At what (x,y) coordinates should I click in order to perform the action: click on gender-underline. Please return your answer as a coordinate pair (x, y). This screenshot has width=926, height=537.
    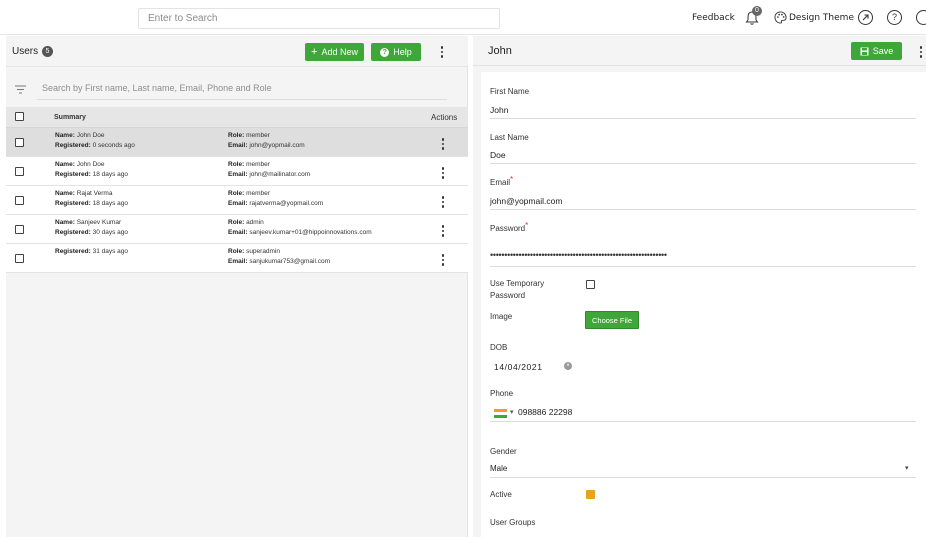
    Looking at the image, I should click on (703, 477).